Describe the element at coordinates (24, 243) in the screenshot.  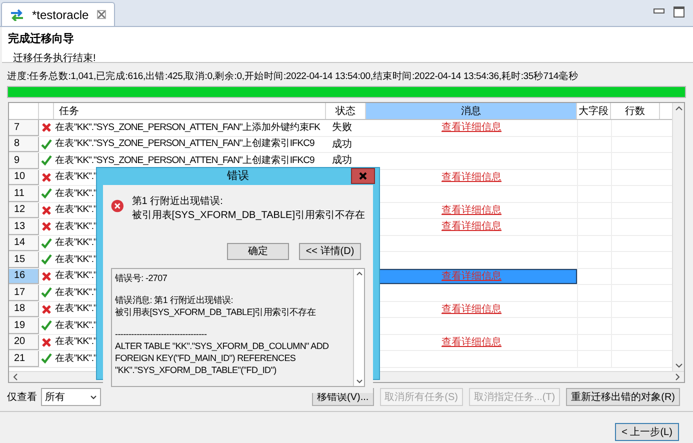
I see `row-number: 14` at that location.